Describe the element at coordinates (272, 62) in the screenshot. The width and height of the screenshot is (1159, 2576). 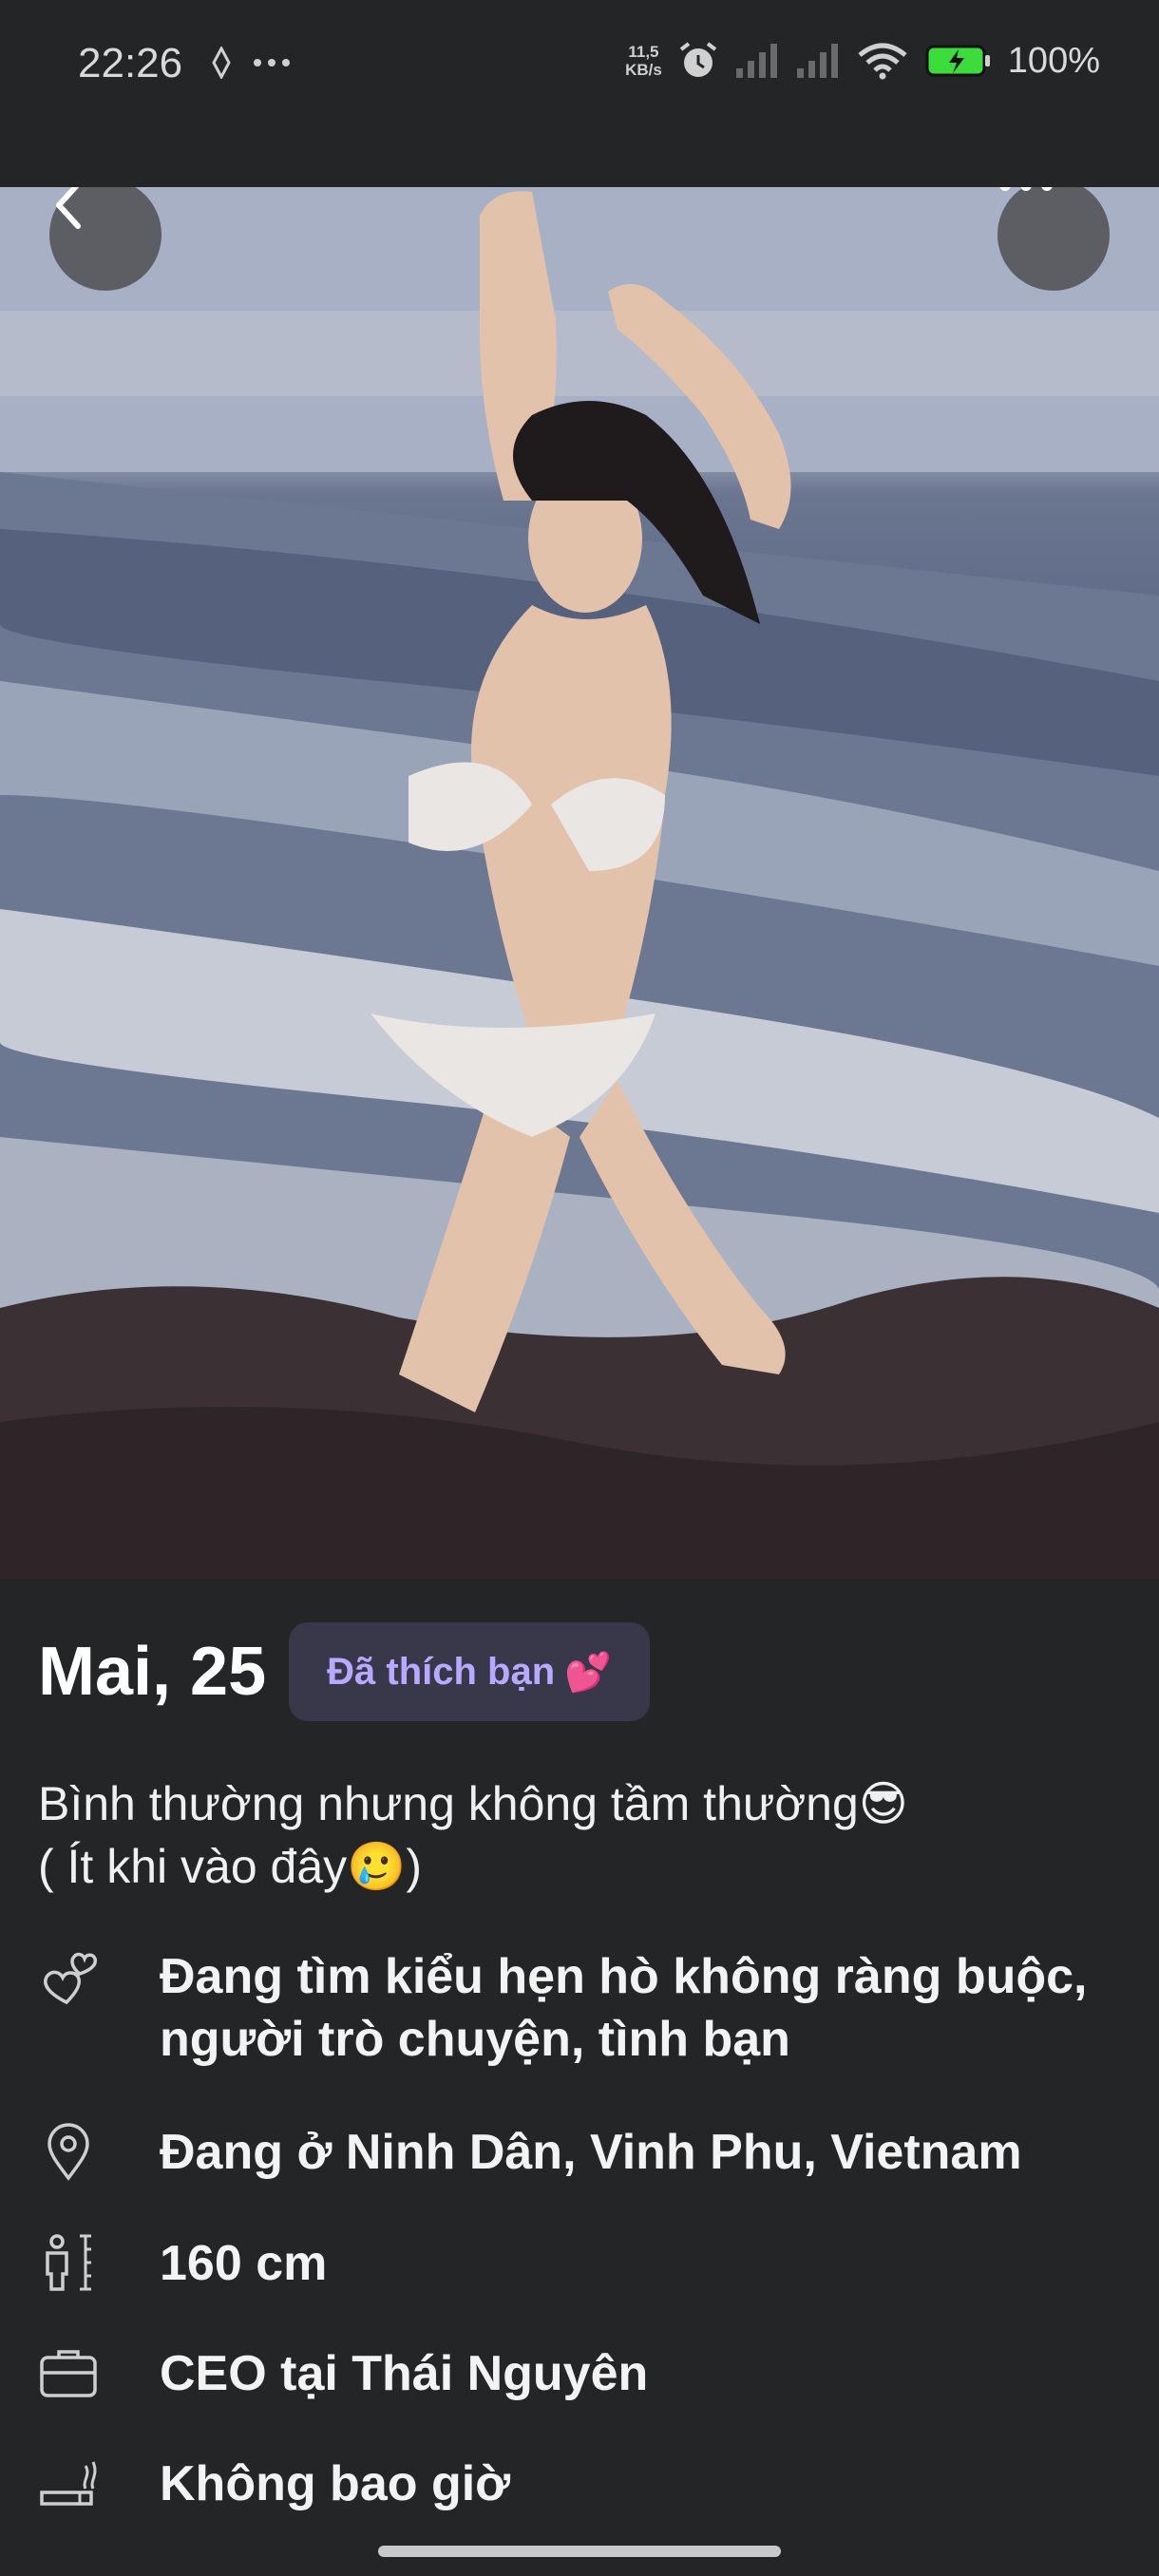
I see `more-dots-icon` at that location.